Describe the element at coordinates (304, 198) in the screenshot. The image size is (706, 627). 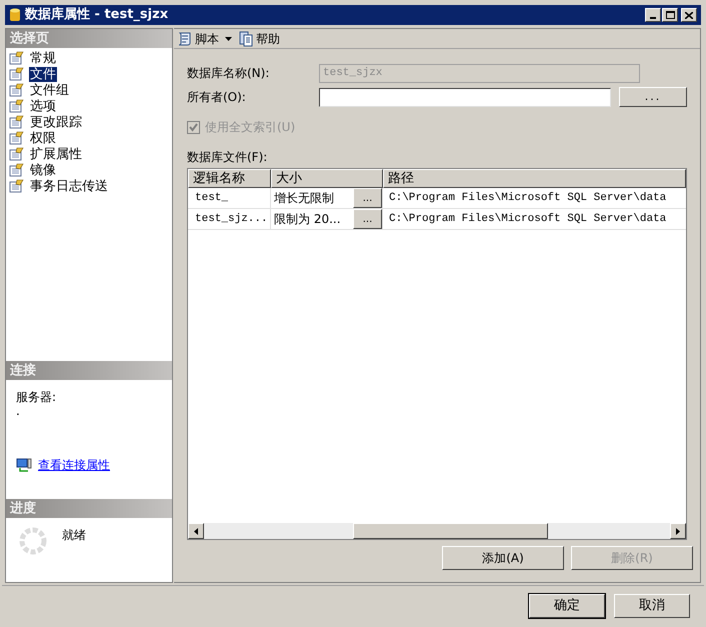
I see `table-cell-text: 增长无限制` at that location.